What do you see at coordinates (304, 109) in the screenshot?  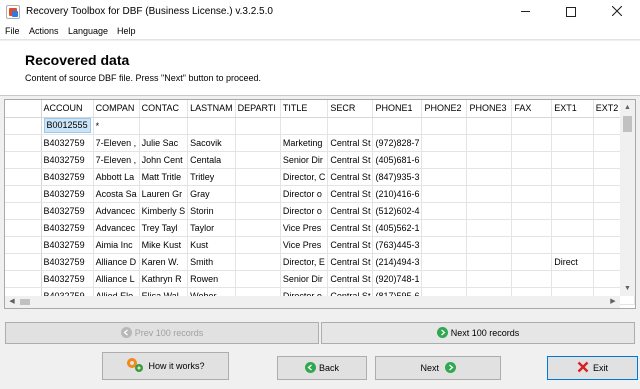 I see `column-header: TITLE` at bounding box center [304, 109].